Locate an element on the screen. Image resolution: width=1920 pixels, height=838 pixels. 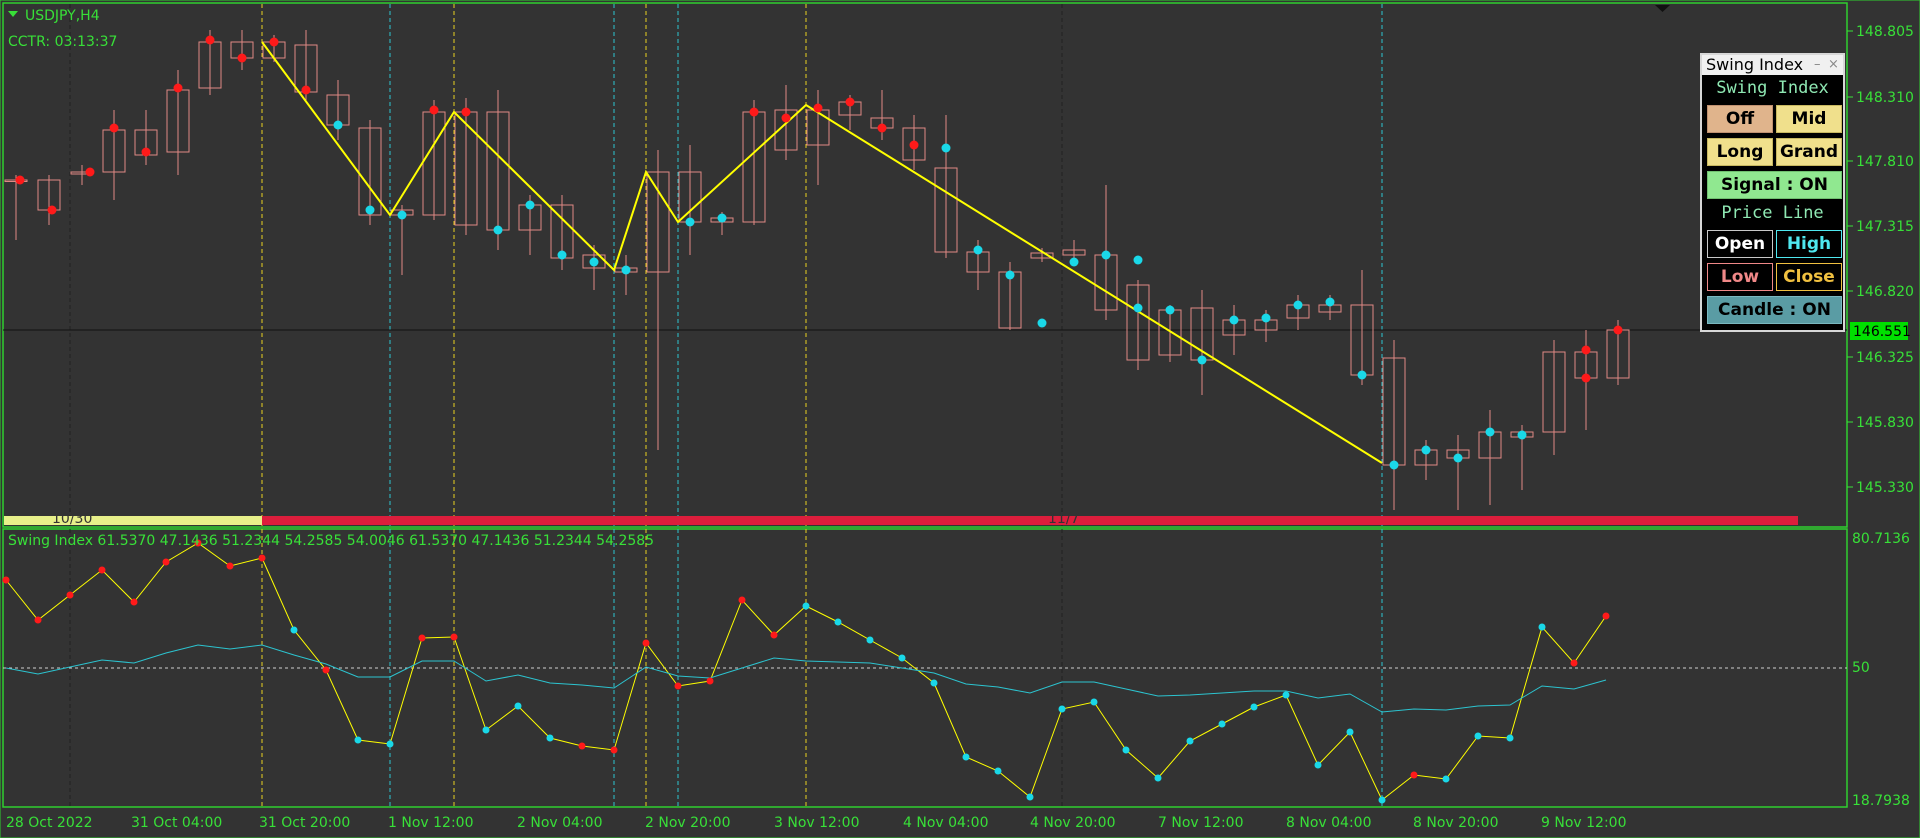
open-button: Open is located at coordinates (1740, 244).